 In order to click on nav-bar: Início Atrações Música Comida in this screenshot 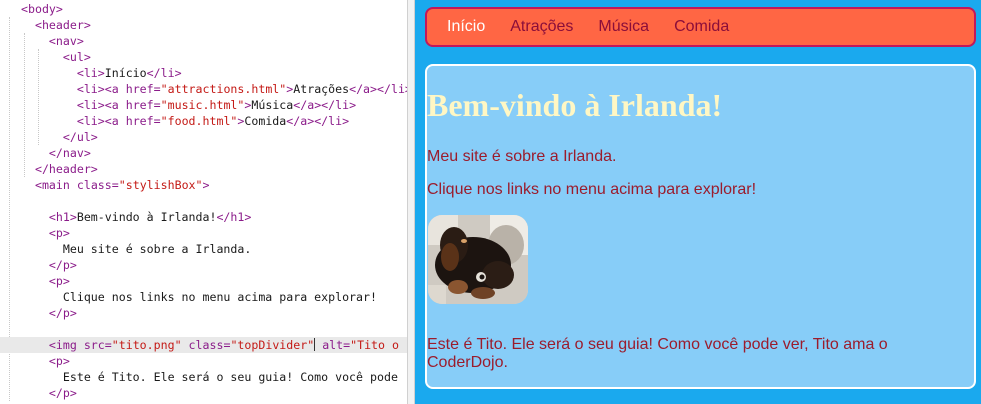, I will do `click(700, 27)`.